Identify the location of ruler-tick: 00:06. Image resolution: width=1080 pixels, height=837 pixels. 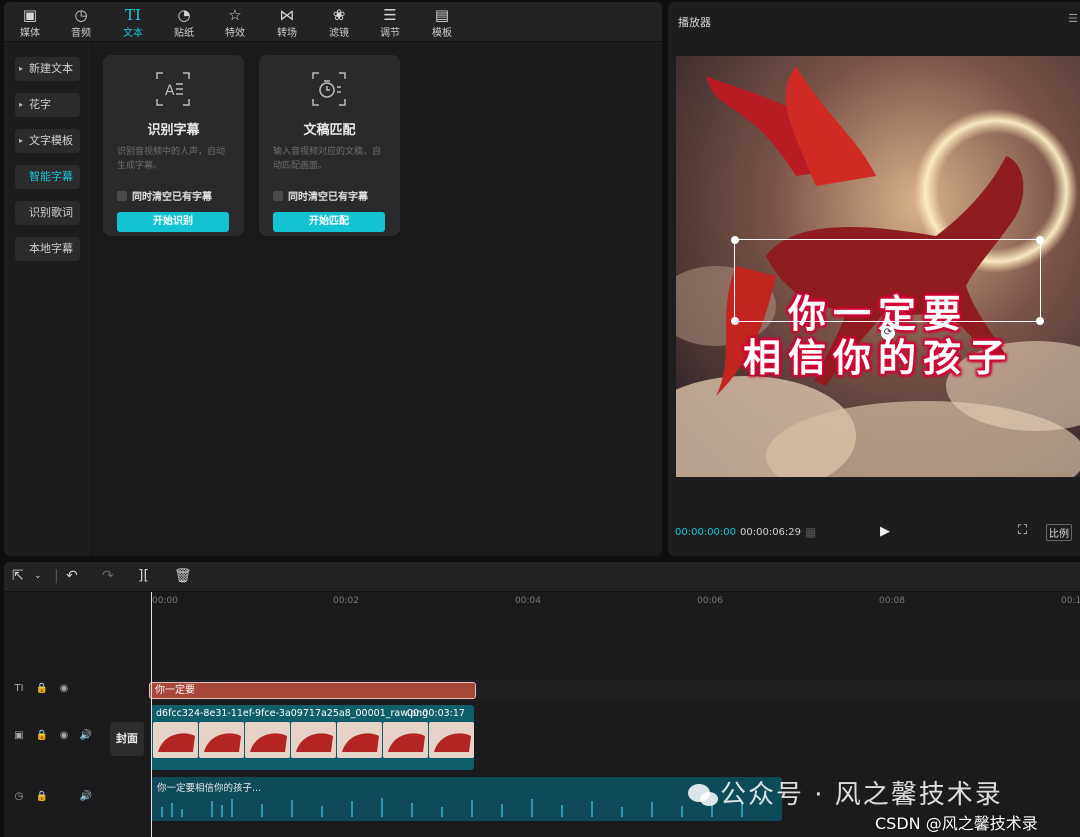
(710, 601).